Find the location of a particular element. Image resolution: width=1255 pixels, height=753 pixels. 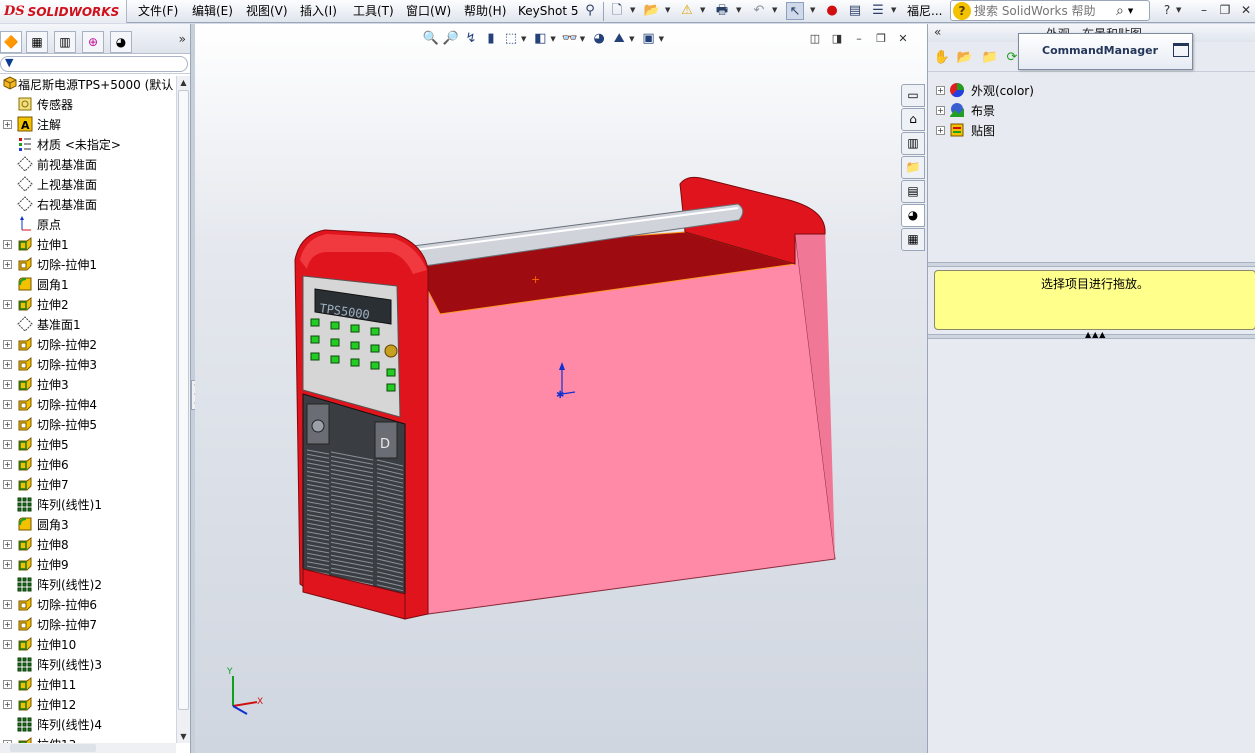

collapse-pane-icon: « is located at coordinates (937, 32).